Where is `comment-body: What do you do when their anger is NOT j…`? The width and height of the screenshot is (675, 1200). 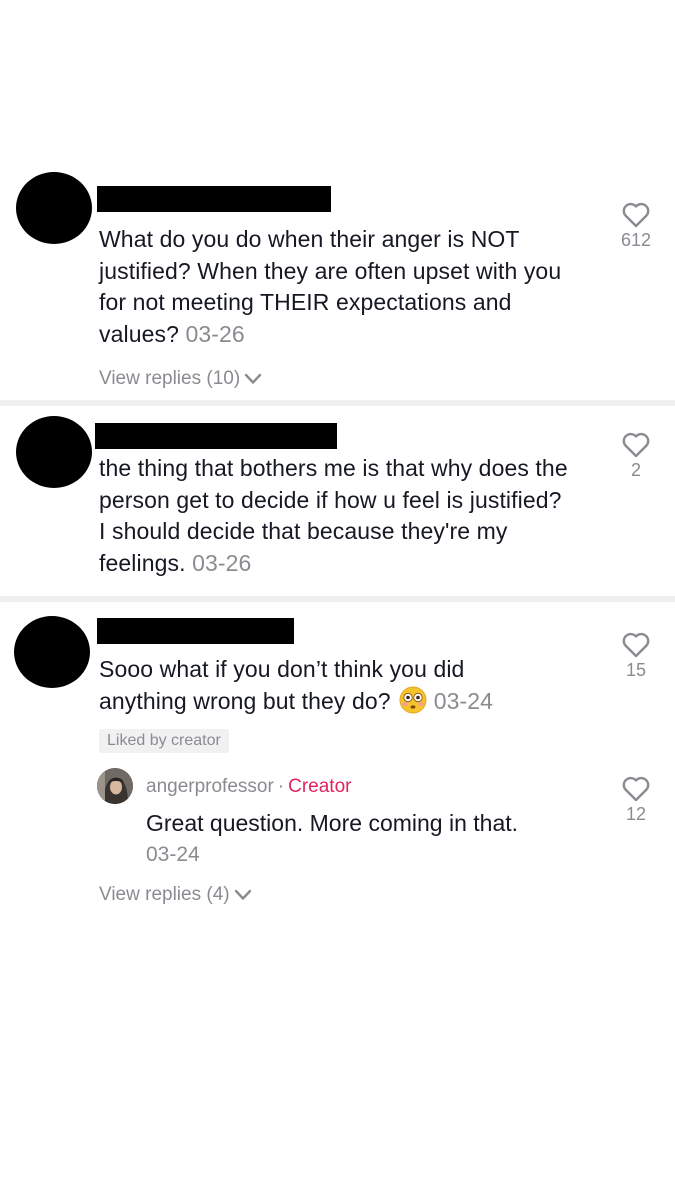
comment-body: What do you do when their anger is NOT j… is located at coordinates (330, 286).